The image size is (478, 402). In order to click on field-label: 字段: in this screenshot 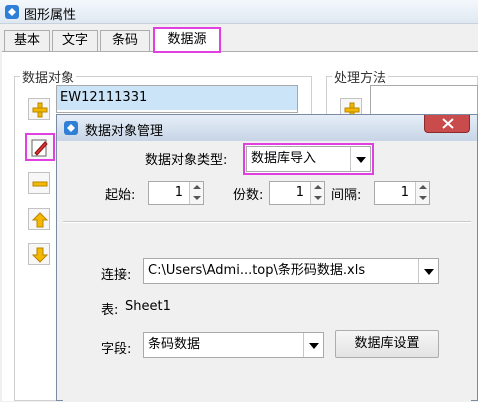, I will do `click(116, 349)`.